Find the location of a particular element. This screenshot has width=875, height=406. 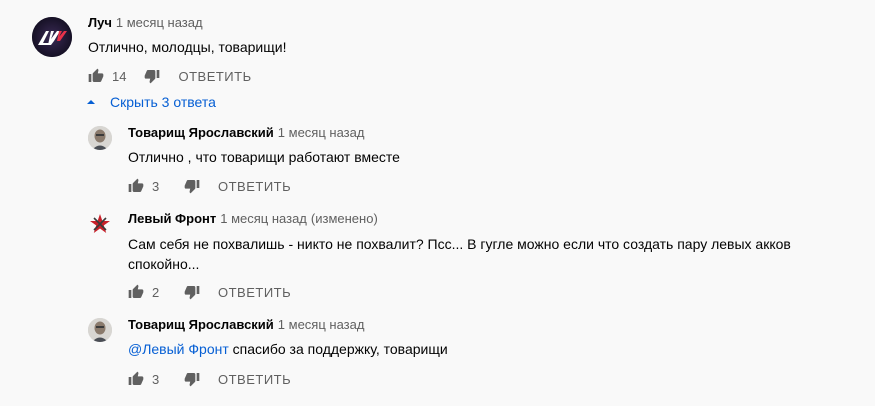

comment-author: Луч is located at coordinates (100, 22).